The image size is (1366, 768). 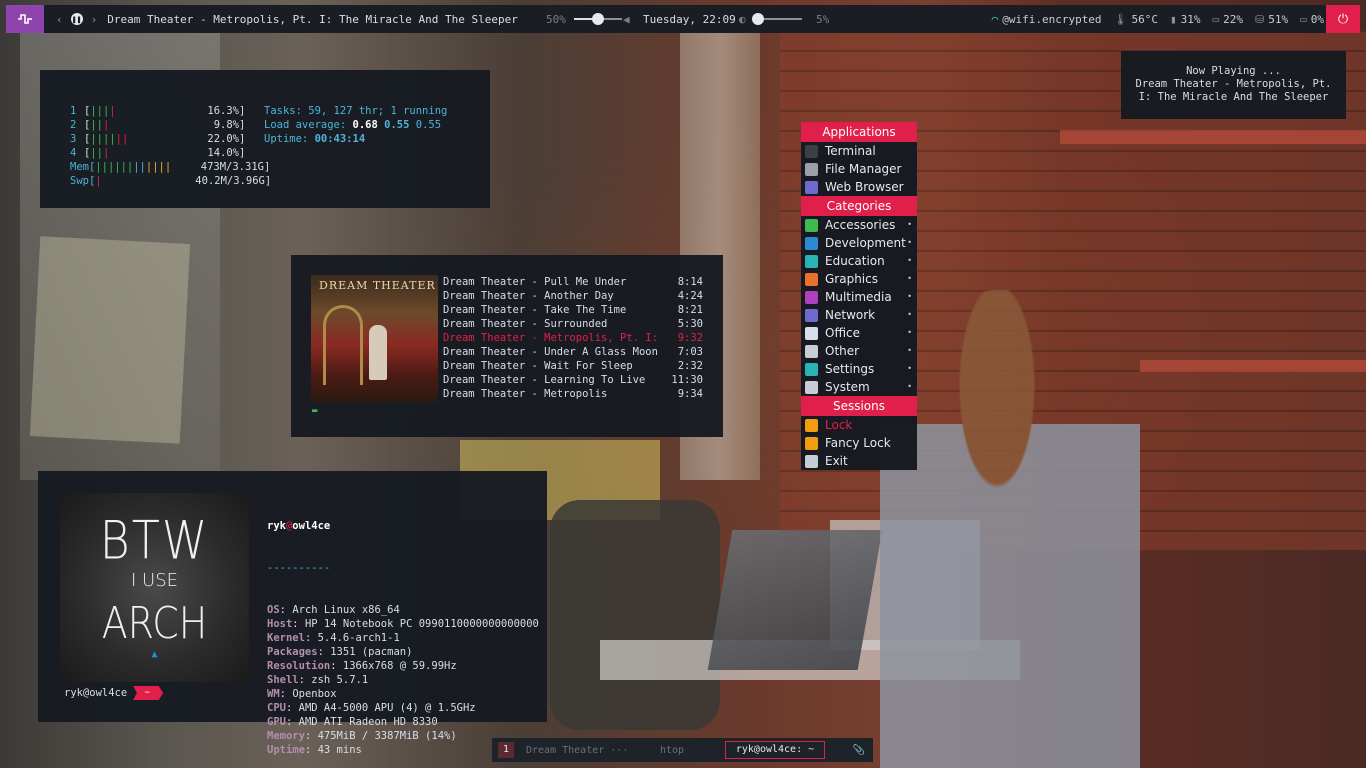 I want to click on playlist-row: Dream Theater - Wait For Sleep 2:32, so click(x=573, y=366).